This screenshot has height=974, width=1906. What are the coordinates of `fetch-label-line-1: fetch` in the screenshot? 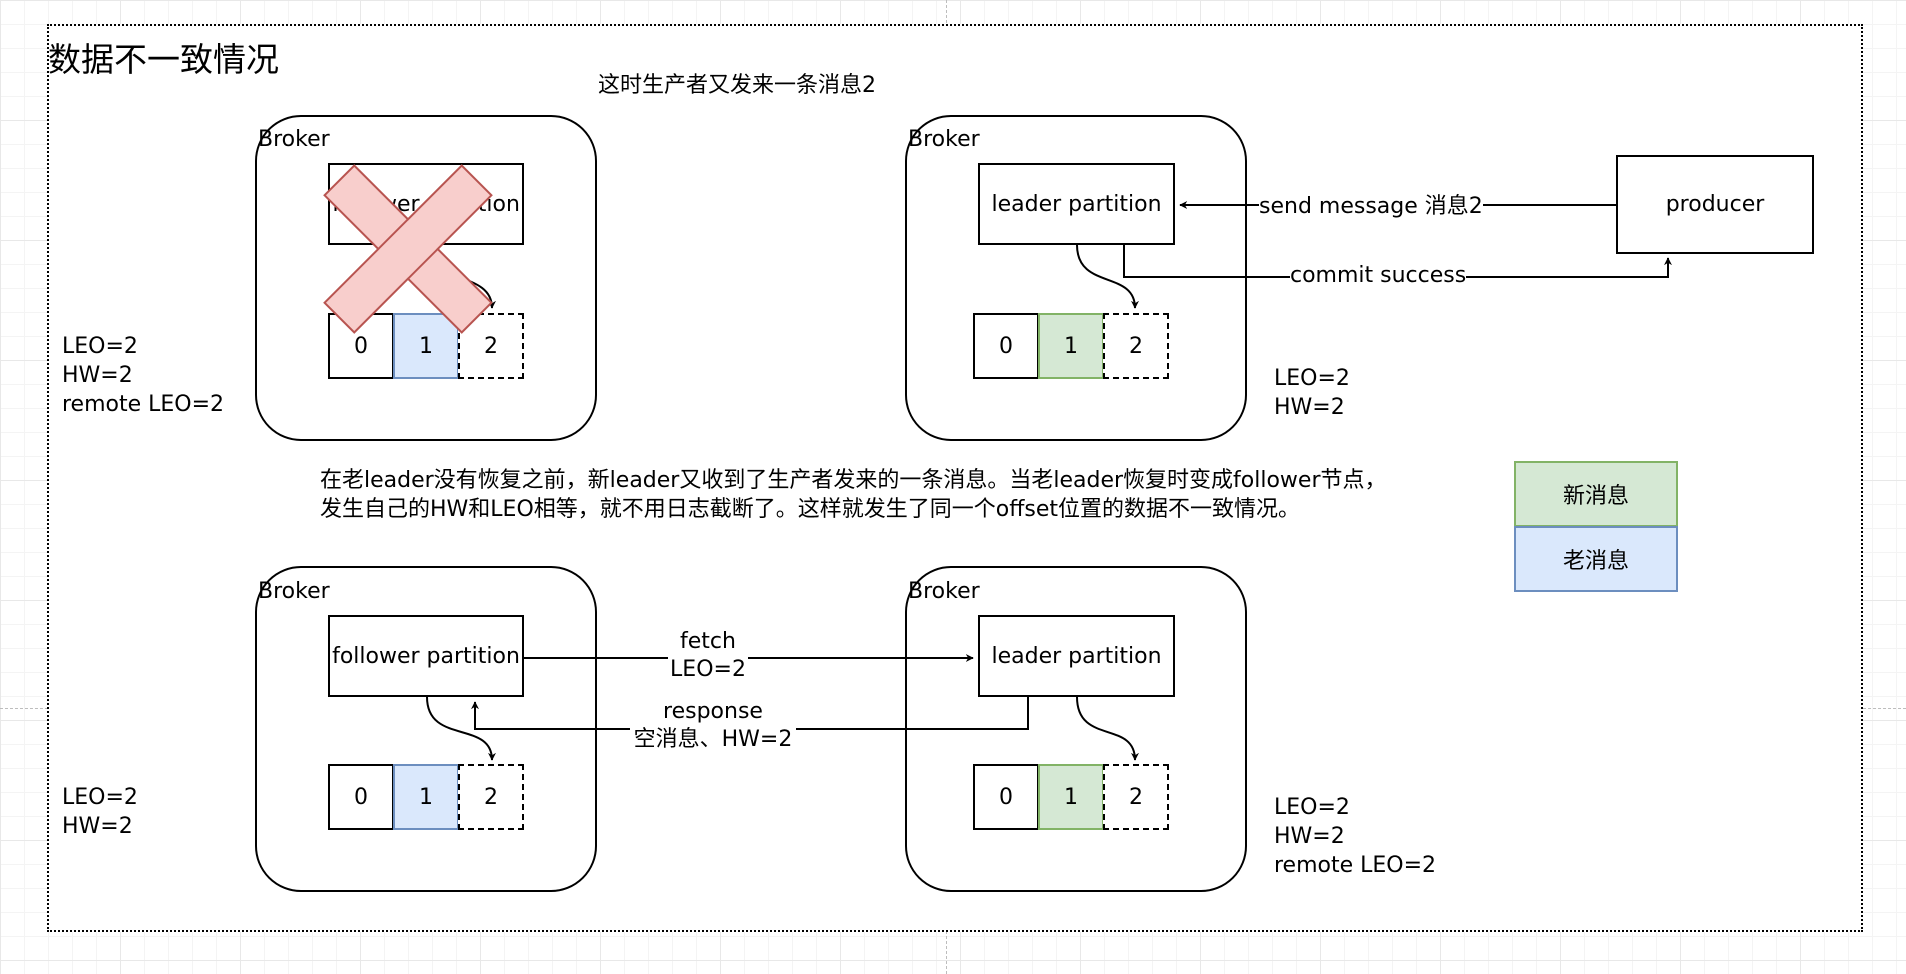 It's located at (708, 641).